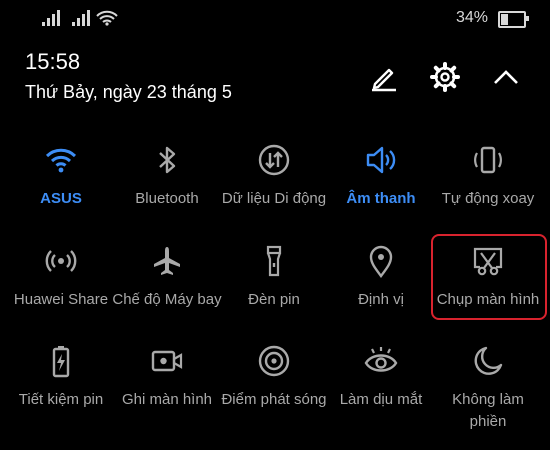 The height and width of the screenshot is (450, 550). Describe the element at coordinates (381, 198) in the screenshot. I see `tile-label: Âm thanh` at that location.